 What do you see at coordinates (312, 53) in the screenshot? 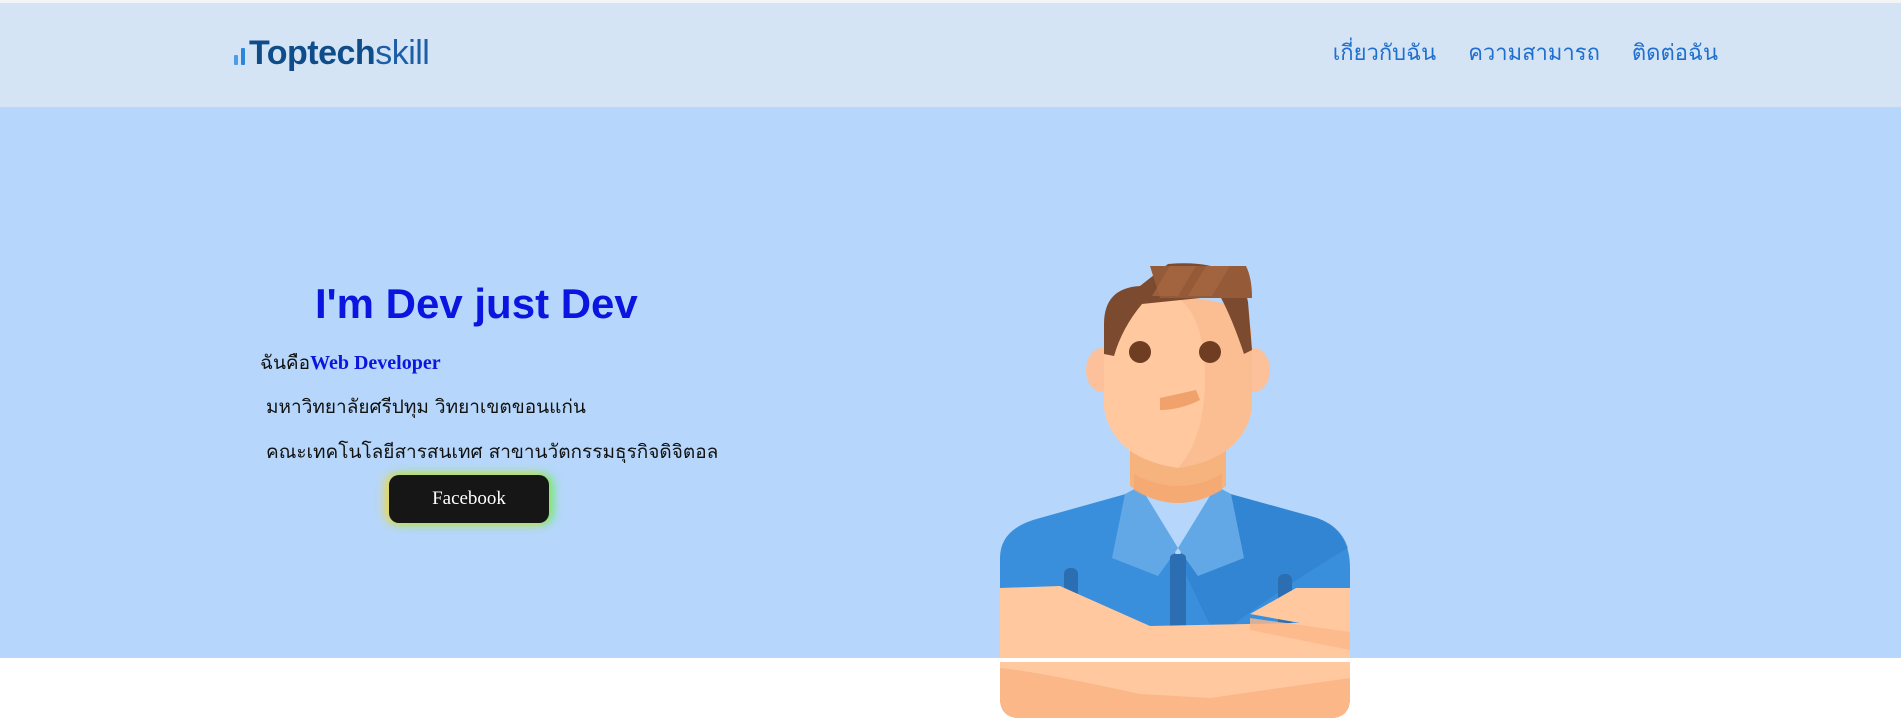
I see `logo-text-bold: Toptech` at bounding box center [312, 53].